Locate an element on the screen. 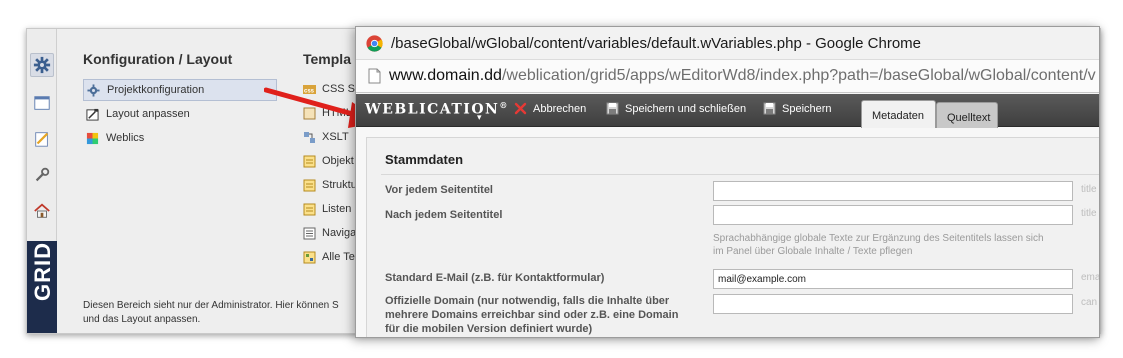 The height and width of the screenshot is (358, 1123). field-suffix: ema is located at coordinates (1090, 277).